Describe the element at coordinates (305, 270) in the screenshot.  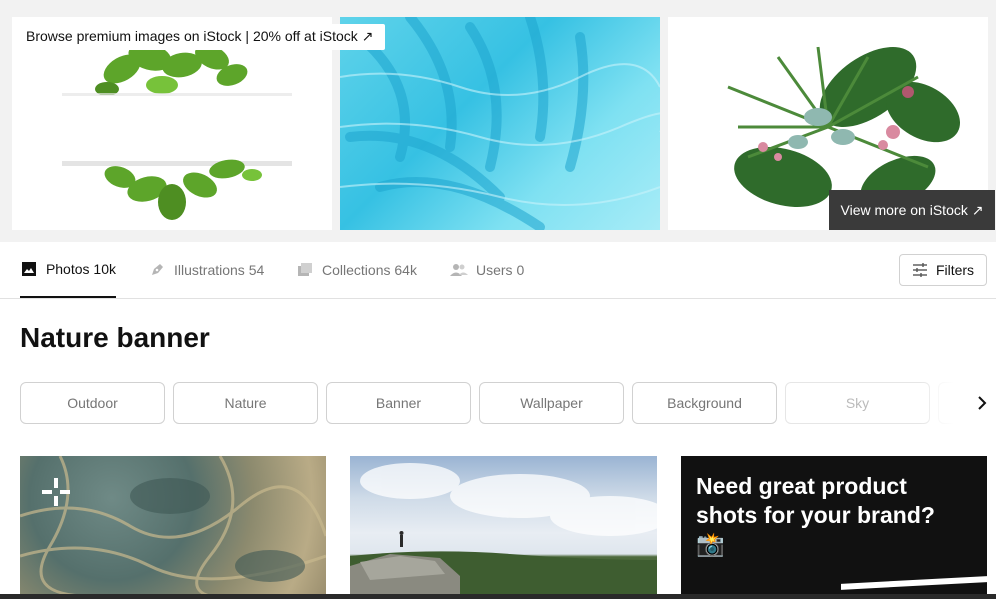
I see `collections-icon` at that location.